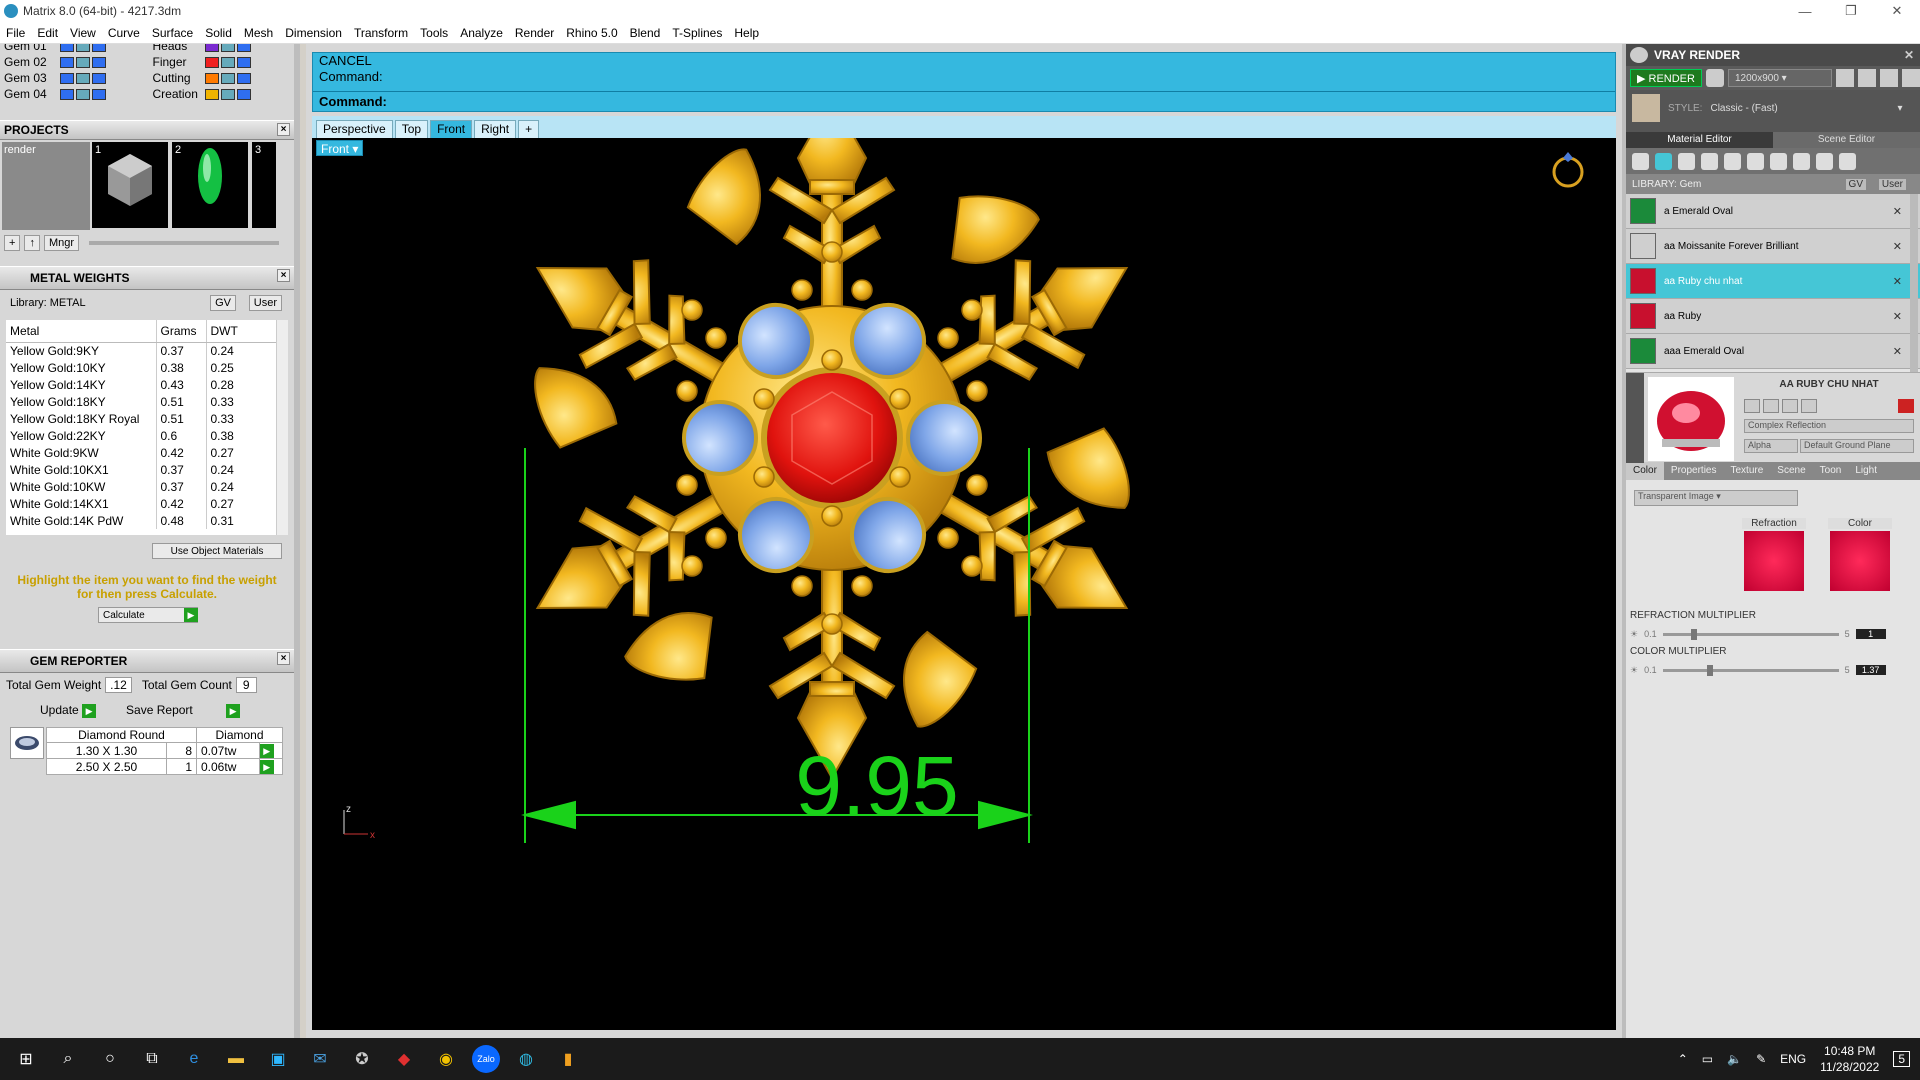 The height and width of the screenshot is (1080, 1920). Describe the element at coordinates (142, 418) in the screenshot. I see `table-row: Yellow Gold:18KY Royal 0.51 0.33` at that location.